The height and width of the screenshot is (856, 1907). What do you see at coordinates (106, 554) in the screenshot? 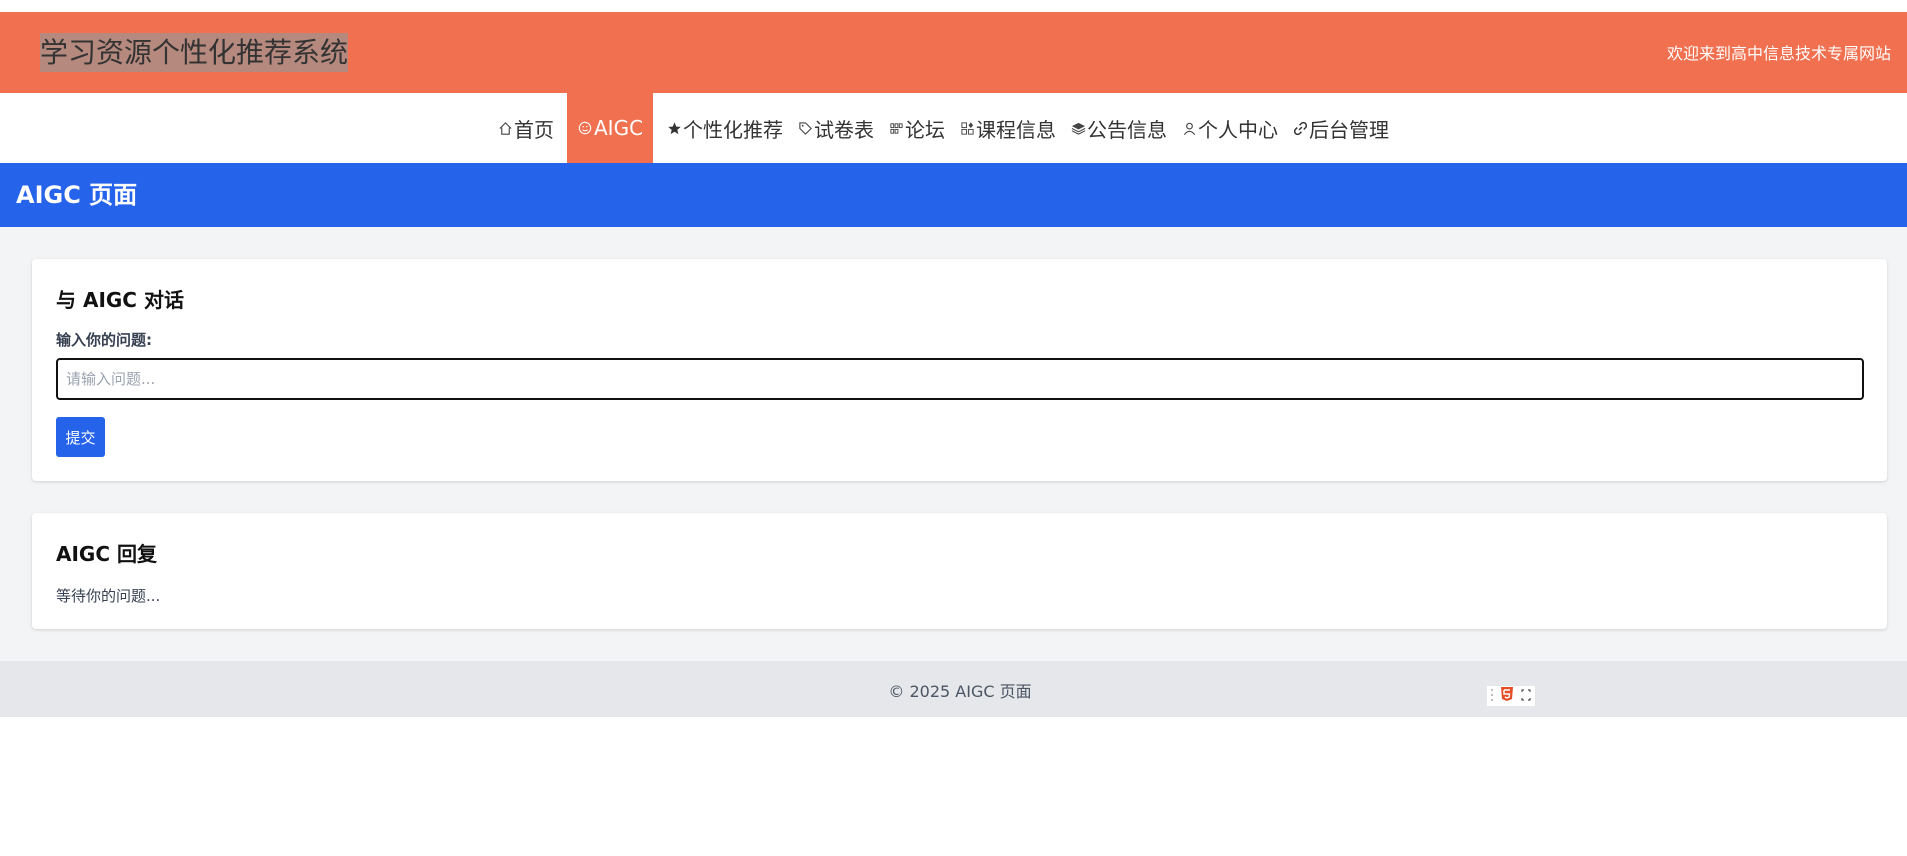
I see `reply-card-title: AIGC 回复` at bounding box center [106, 554].